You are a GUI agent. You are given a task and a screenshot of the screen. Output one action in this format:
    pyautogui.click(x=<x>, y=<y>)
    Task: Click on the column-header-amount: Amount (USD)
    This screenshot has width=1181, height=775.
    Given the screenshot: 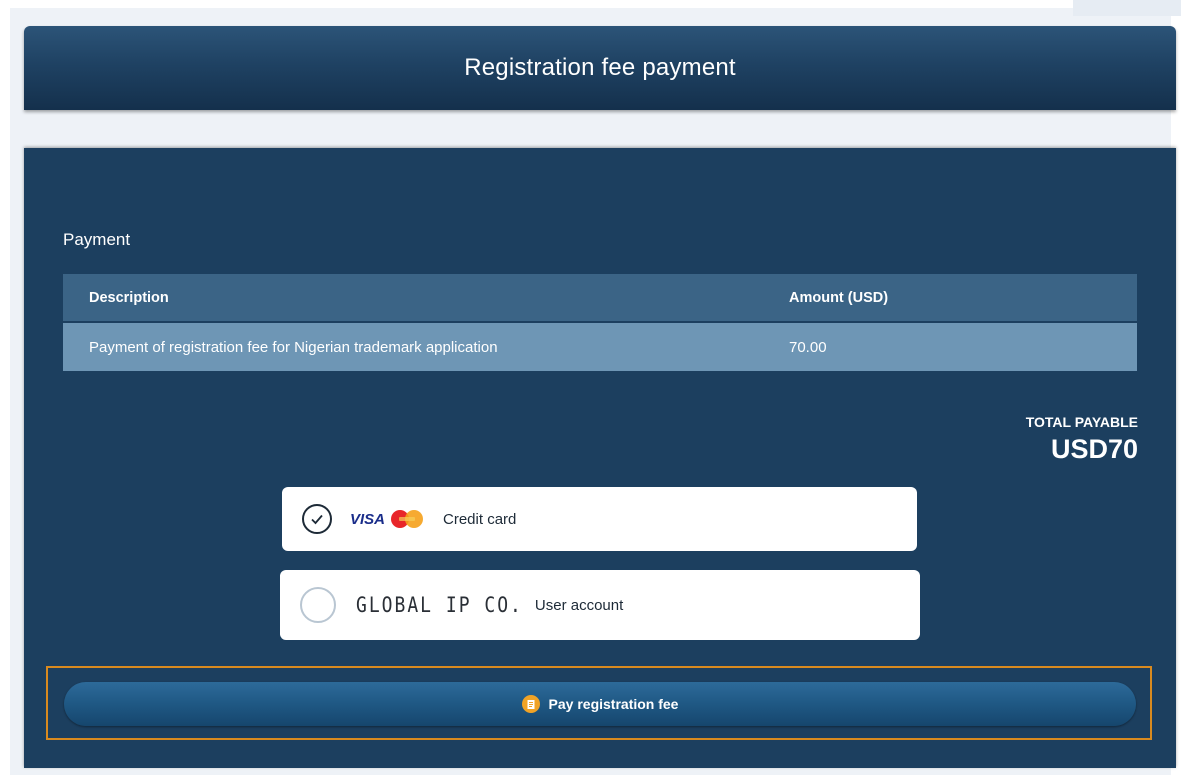 What is the action you would take?
    pyautogui.click(x=839, y=297)
    